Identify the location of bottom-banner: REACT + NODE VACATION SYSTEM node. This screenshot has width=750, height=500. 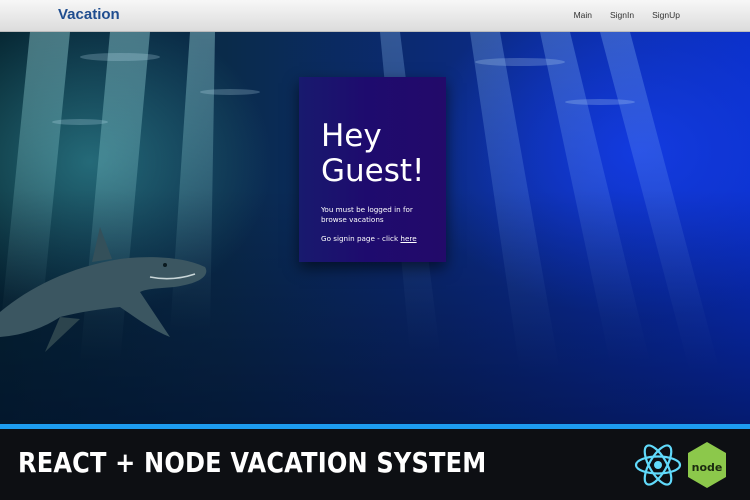
(375, 464).